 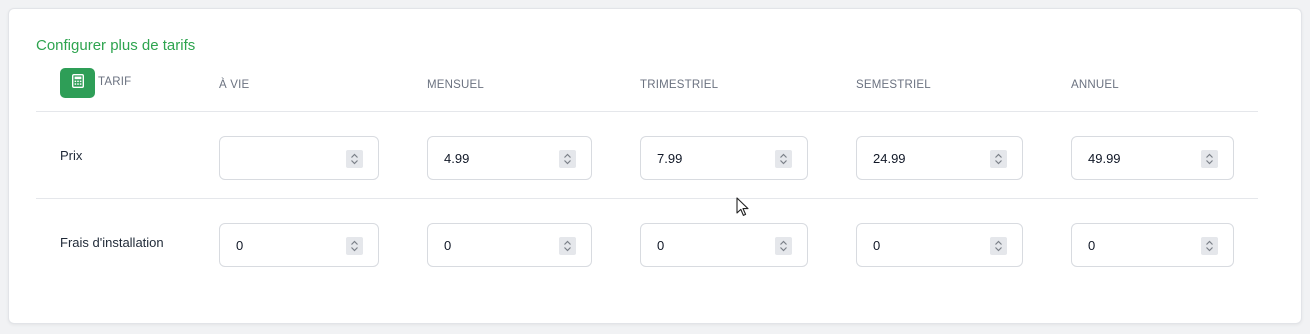 What do you see at coordinates (115, 82) in the screenshot?
I see `column-header-tarif: TARIF` at bounding box center [115, 82].